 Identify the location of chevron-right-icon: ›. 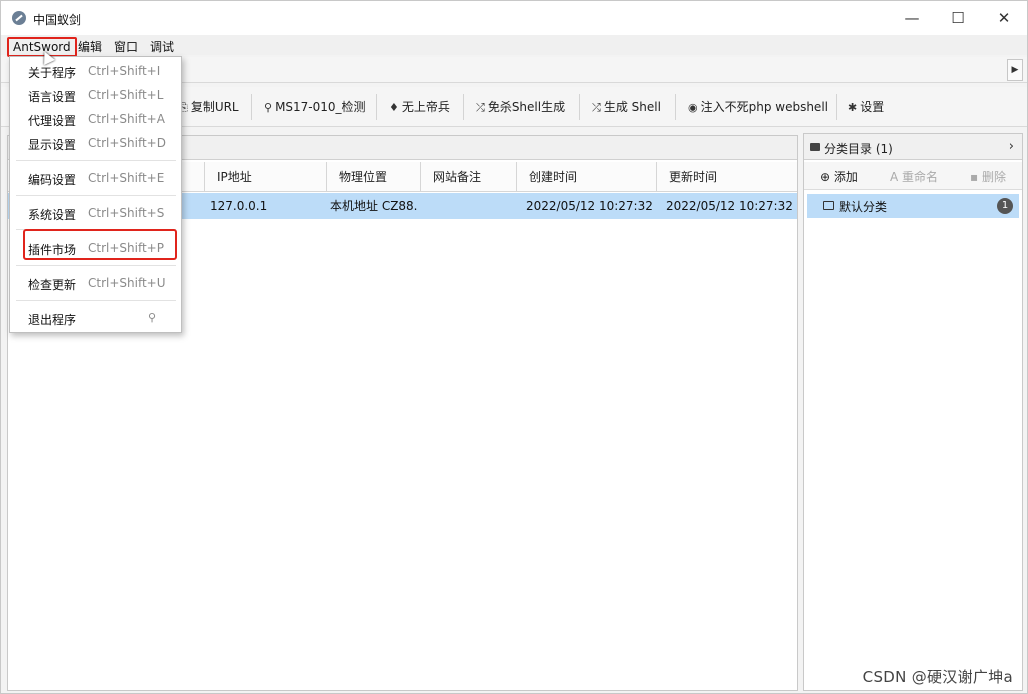
(1011, 146).